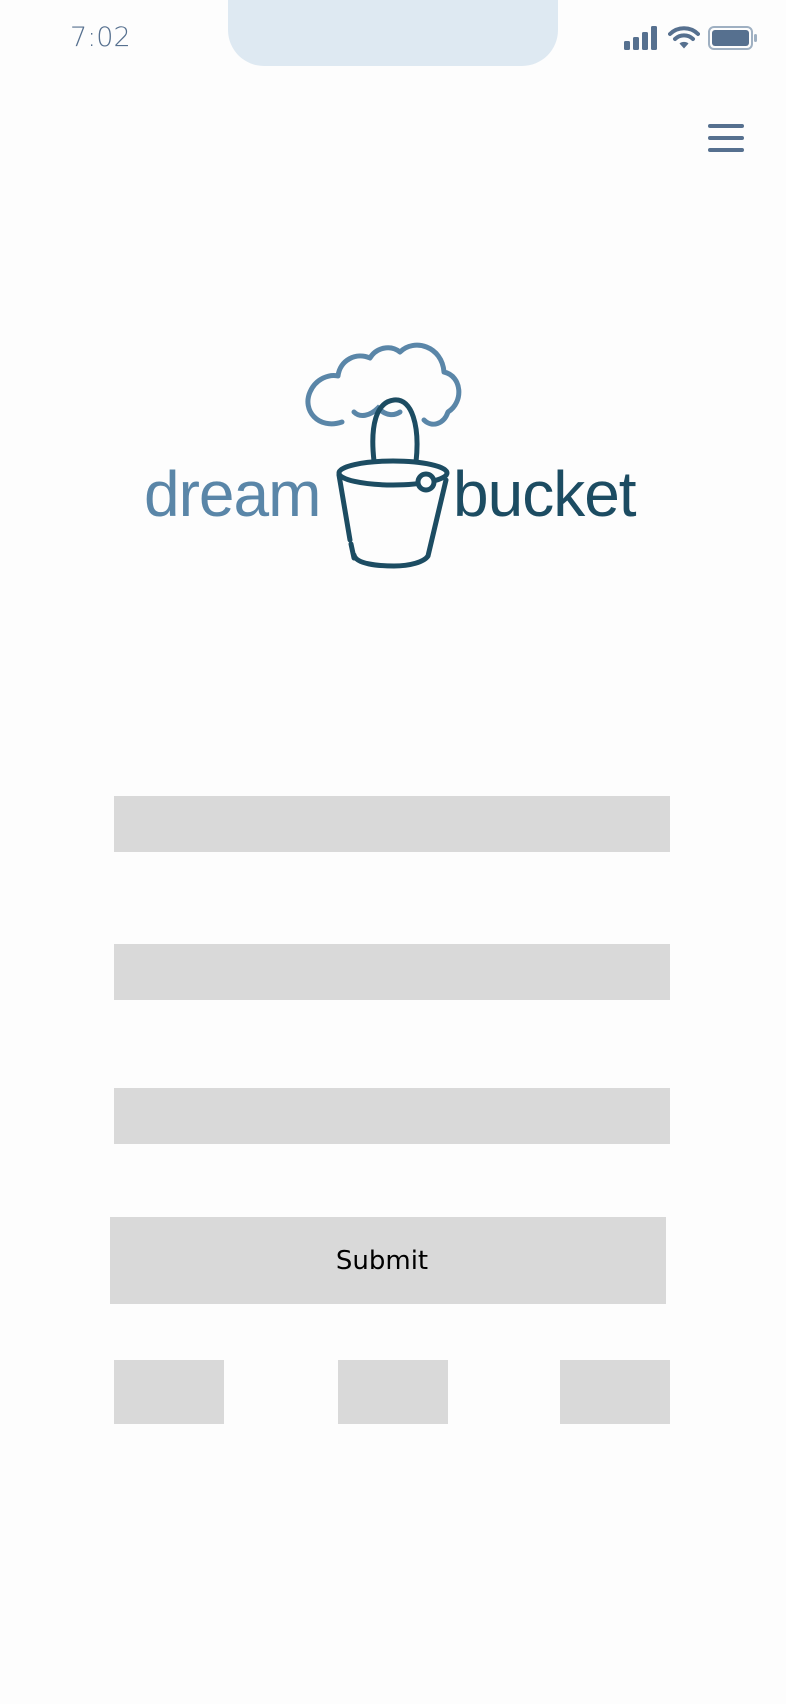 This screenshot has width=786, height=1704. Describe the element at coordinates (732, 38) in the screenshot. I see `battery-icon` at that location.